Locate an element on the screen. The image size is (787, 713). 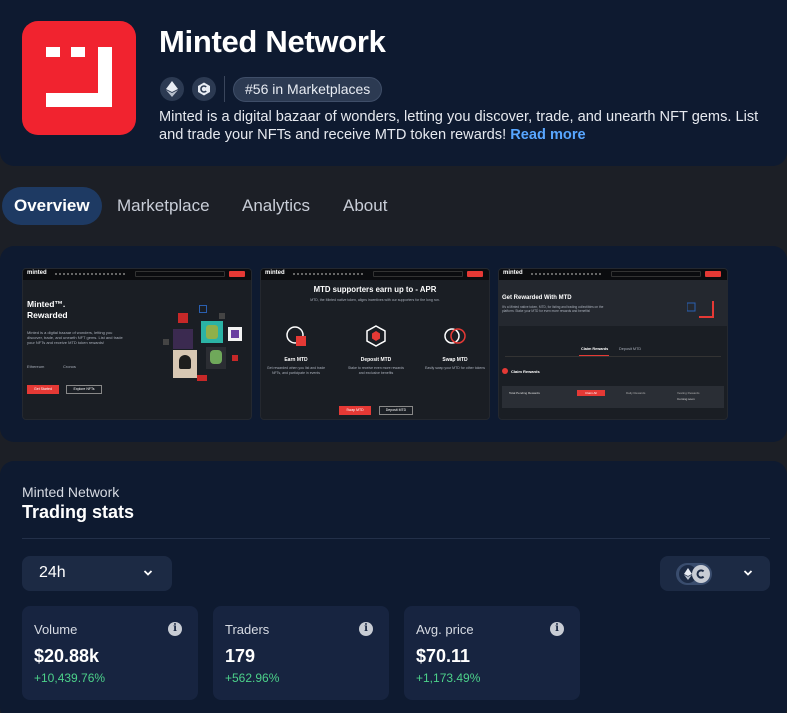
screenshot-1-chain-a: Ethereum is located at coordinates (36, 366).